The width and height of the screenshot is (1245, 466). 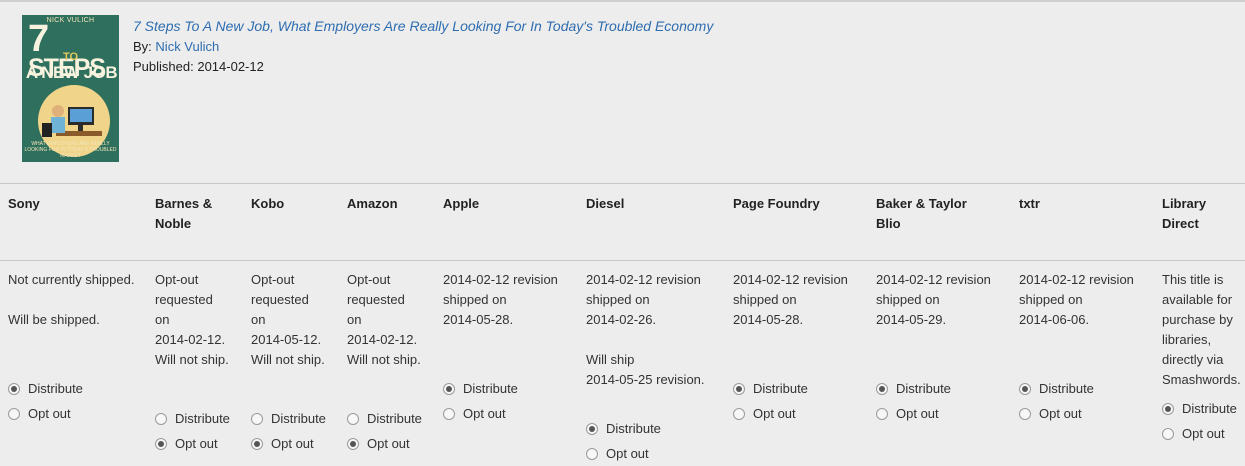 I want to click on retailer-name-line: Apple, so click(x=461, y=203).